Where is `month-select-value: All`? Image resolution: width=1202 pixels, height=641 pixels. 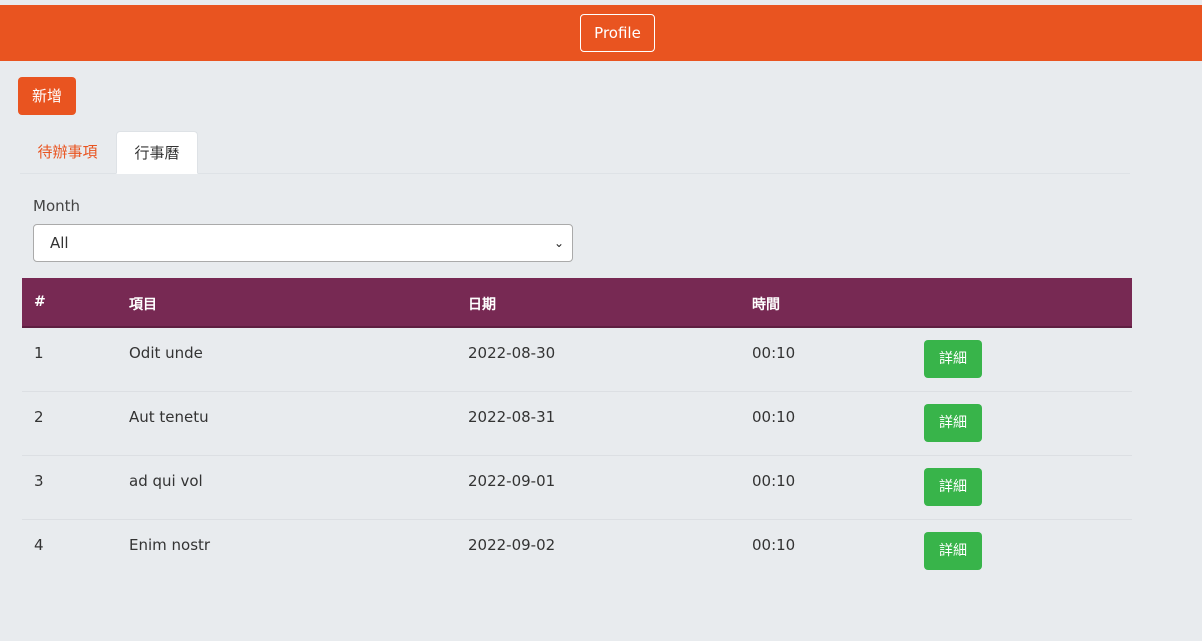 month-select-value: All is located at coordinates (59, 243).